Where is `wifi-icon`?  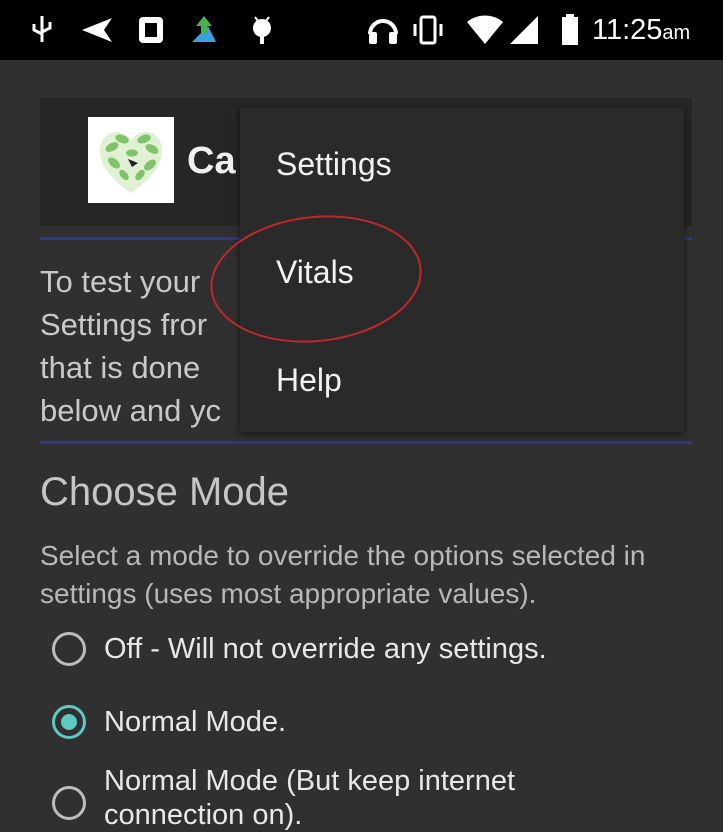 wifi-icon is located at coordinates (485, 33).